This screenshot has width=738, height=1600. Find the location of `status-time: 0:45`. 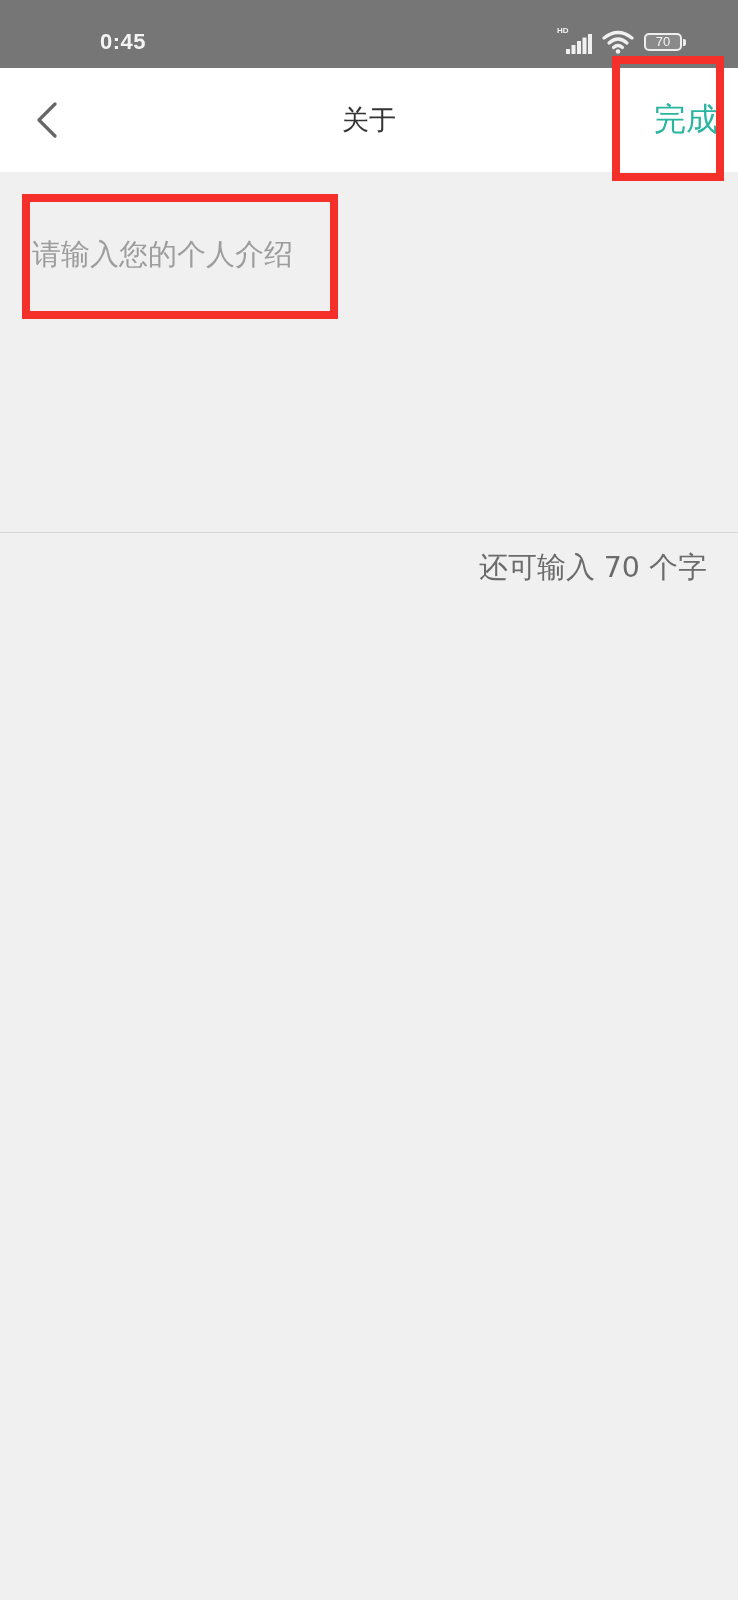

status-time: 0:45 is located at coordinates (123, 42).